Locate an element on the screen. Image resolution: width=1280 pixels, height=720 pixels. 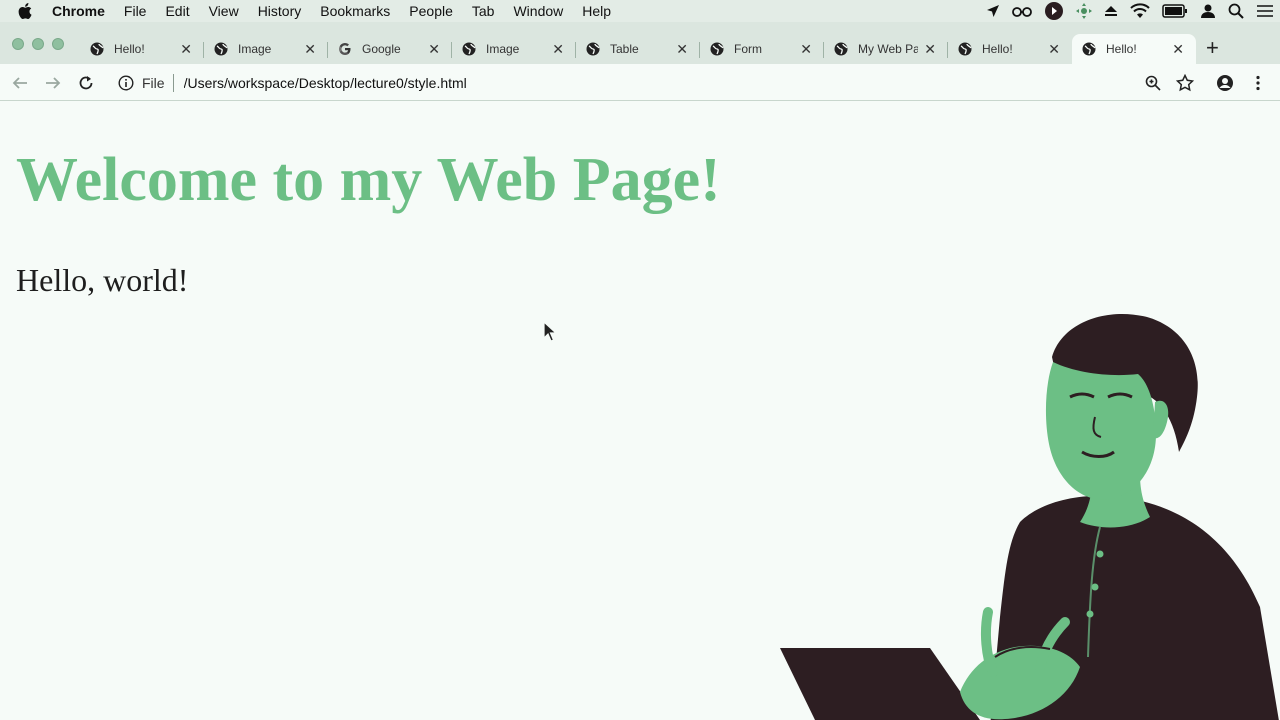
tab: Google ✕ is located at coordinates (390, 49).